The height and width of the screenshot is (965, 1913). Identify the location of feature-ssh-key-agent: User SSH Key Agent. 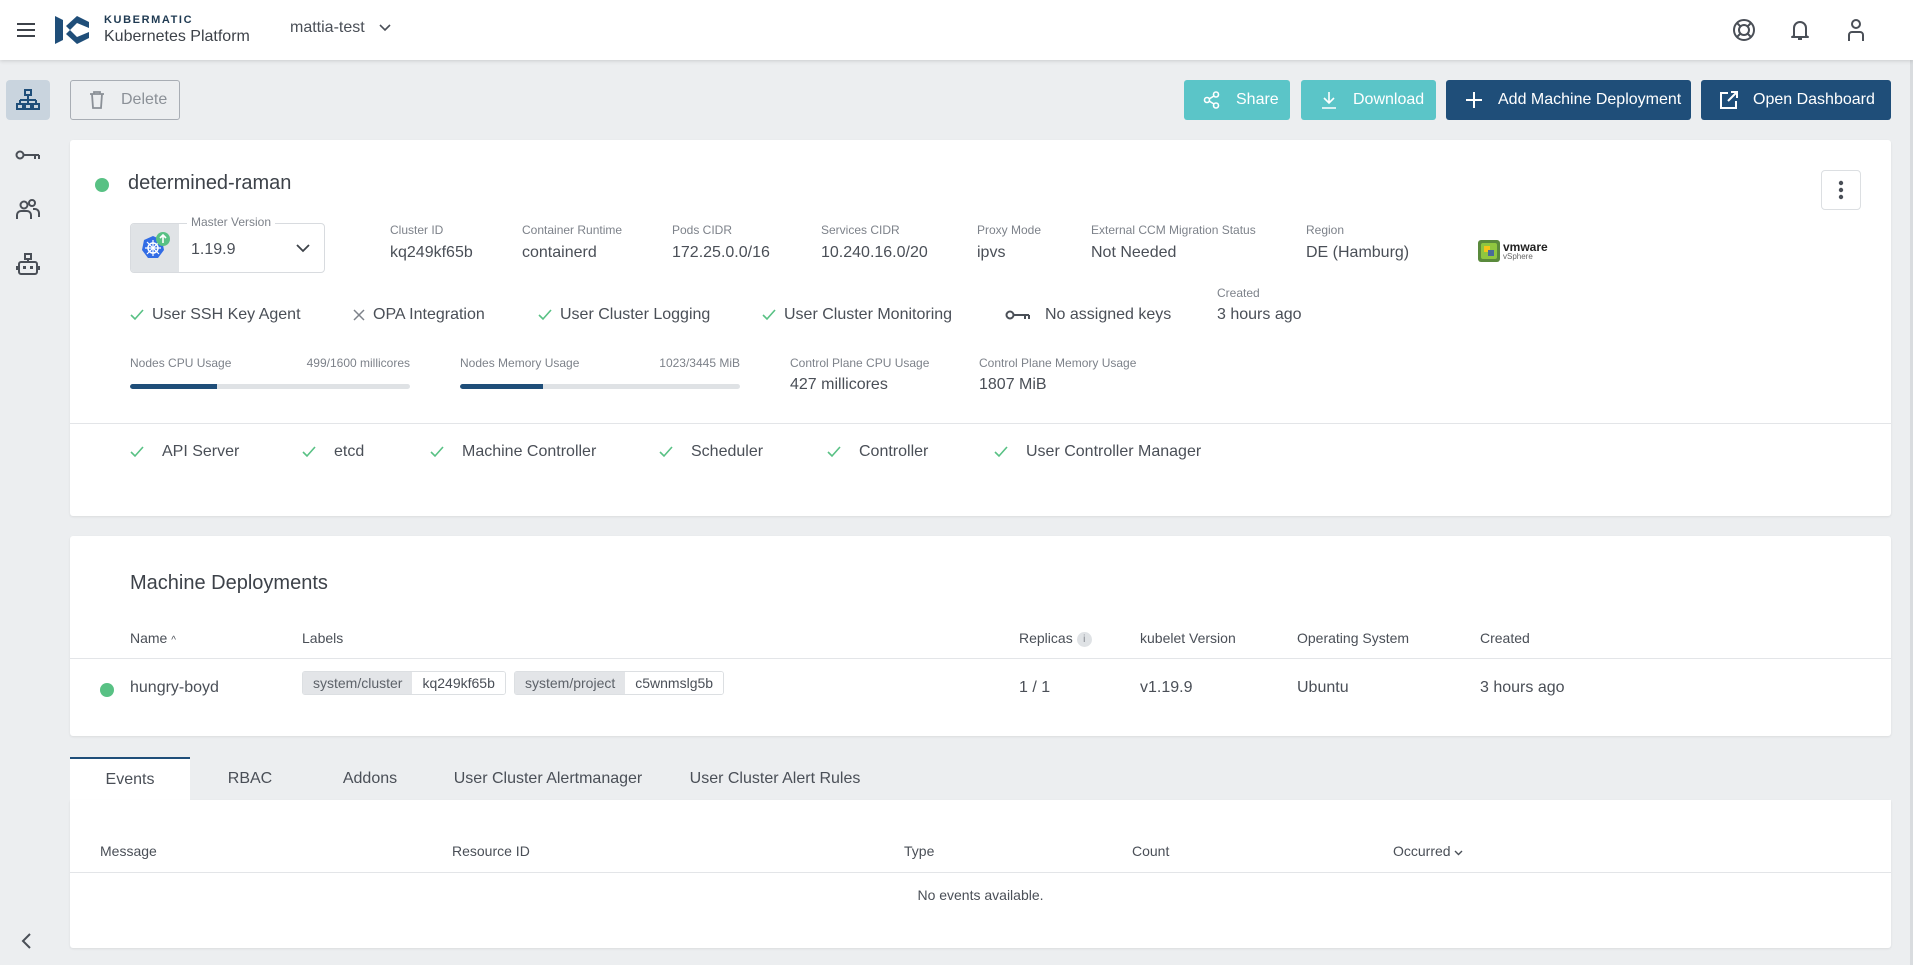
(215, 315).